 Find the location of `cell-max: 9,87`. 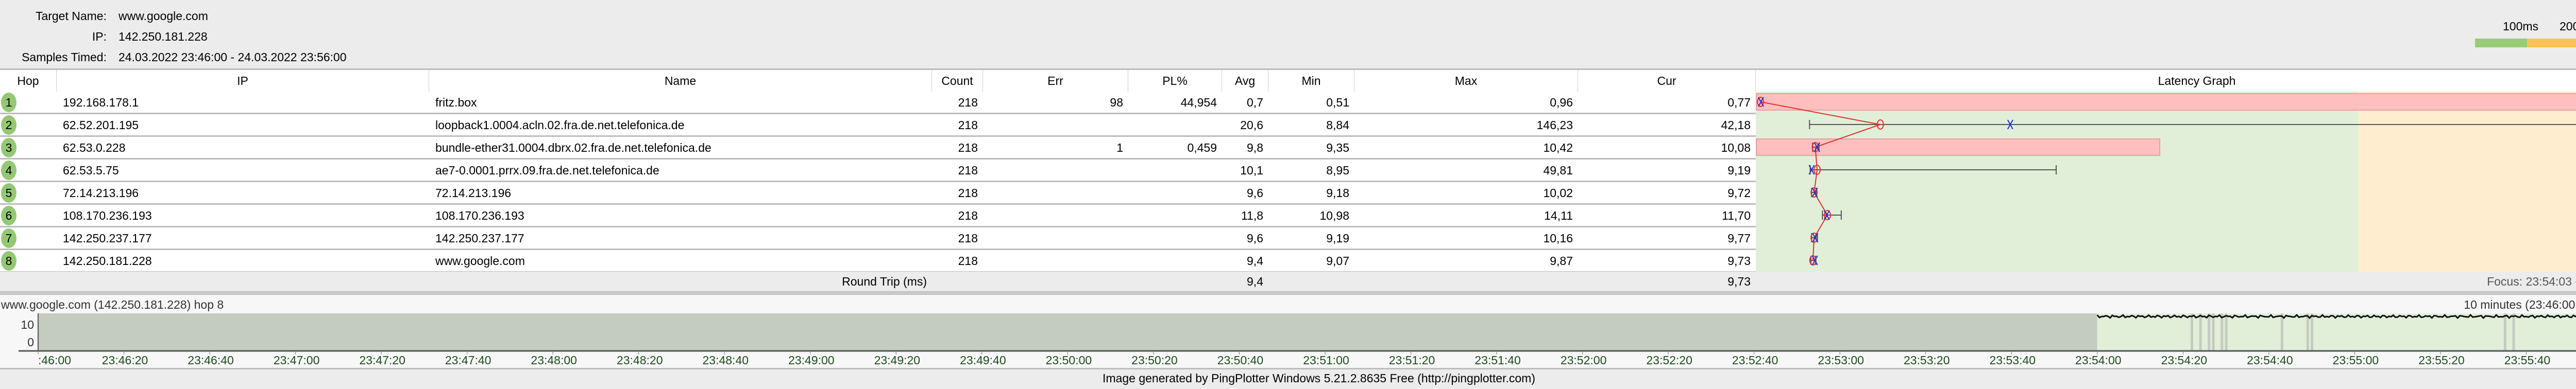

cell-max: 9,87 is located at coordinates (1561, 261).